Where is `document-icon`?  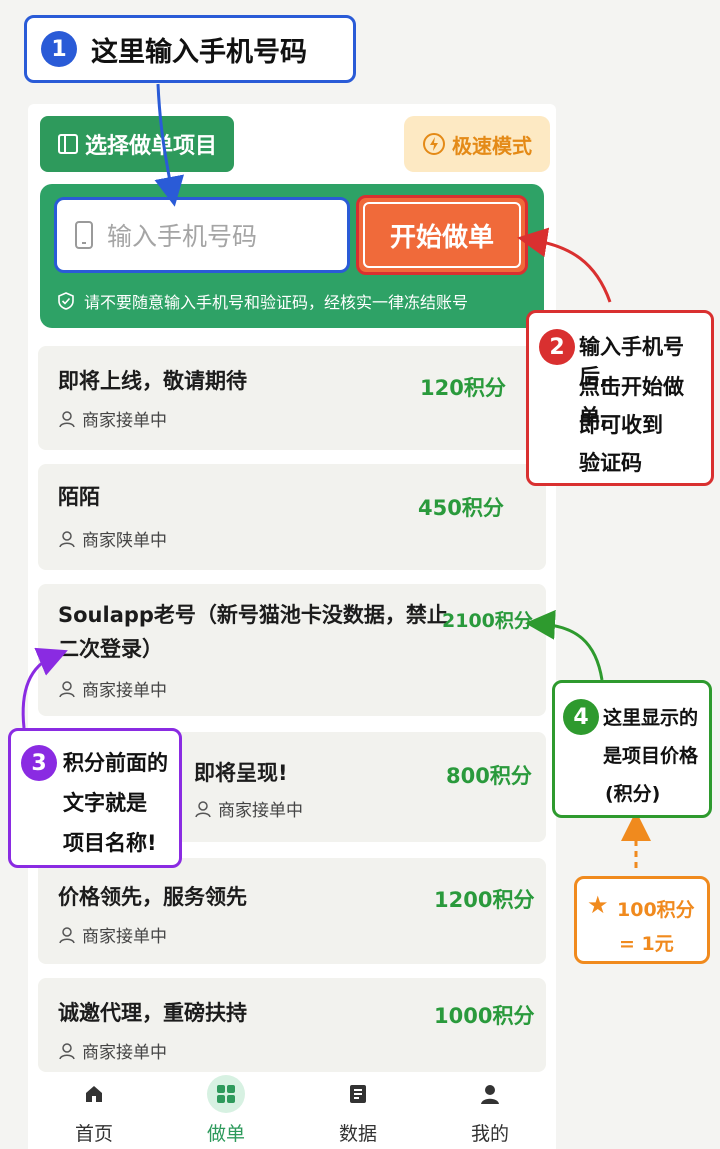 document-icon is located at coordinates (358, 1094).